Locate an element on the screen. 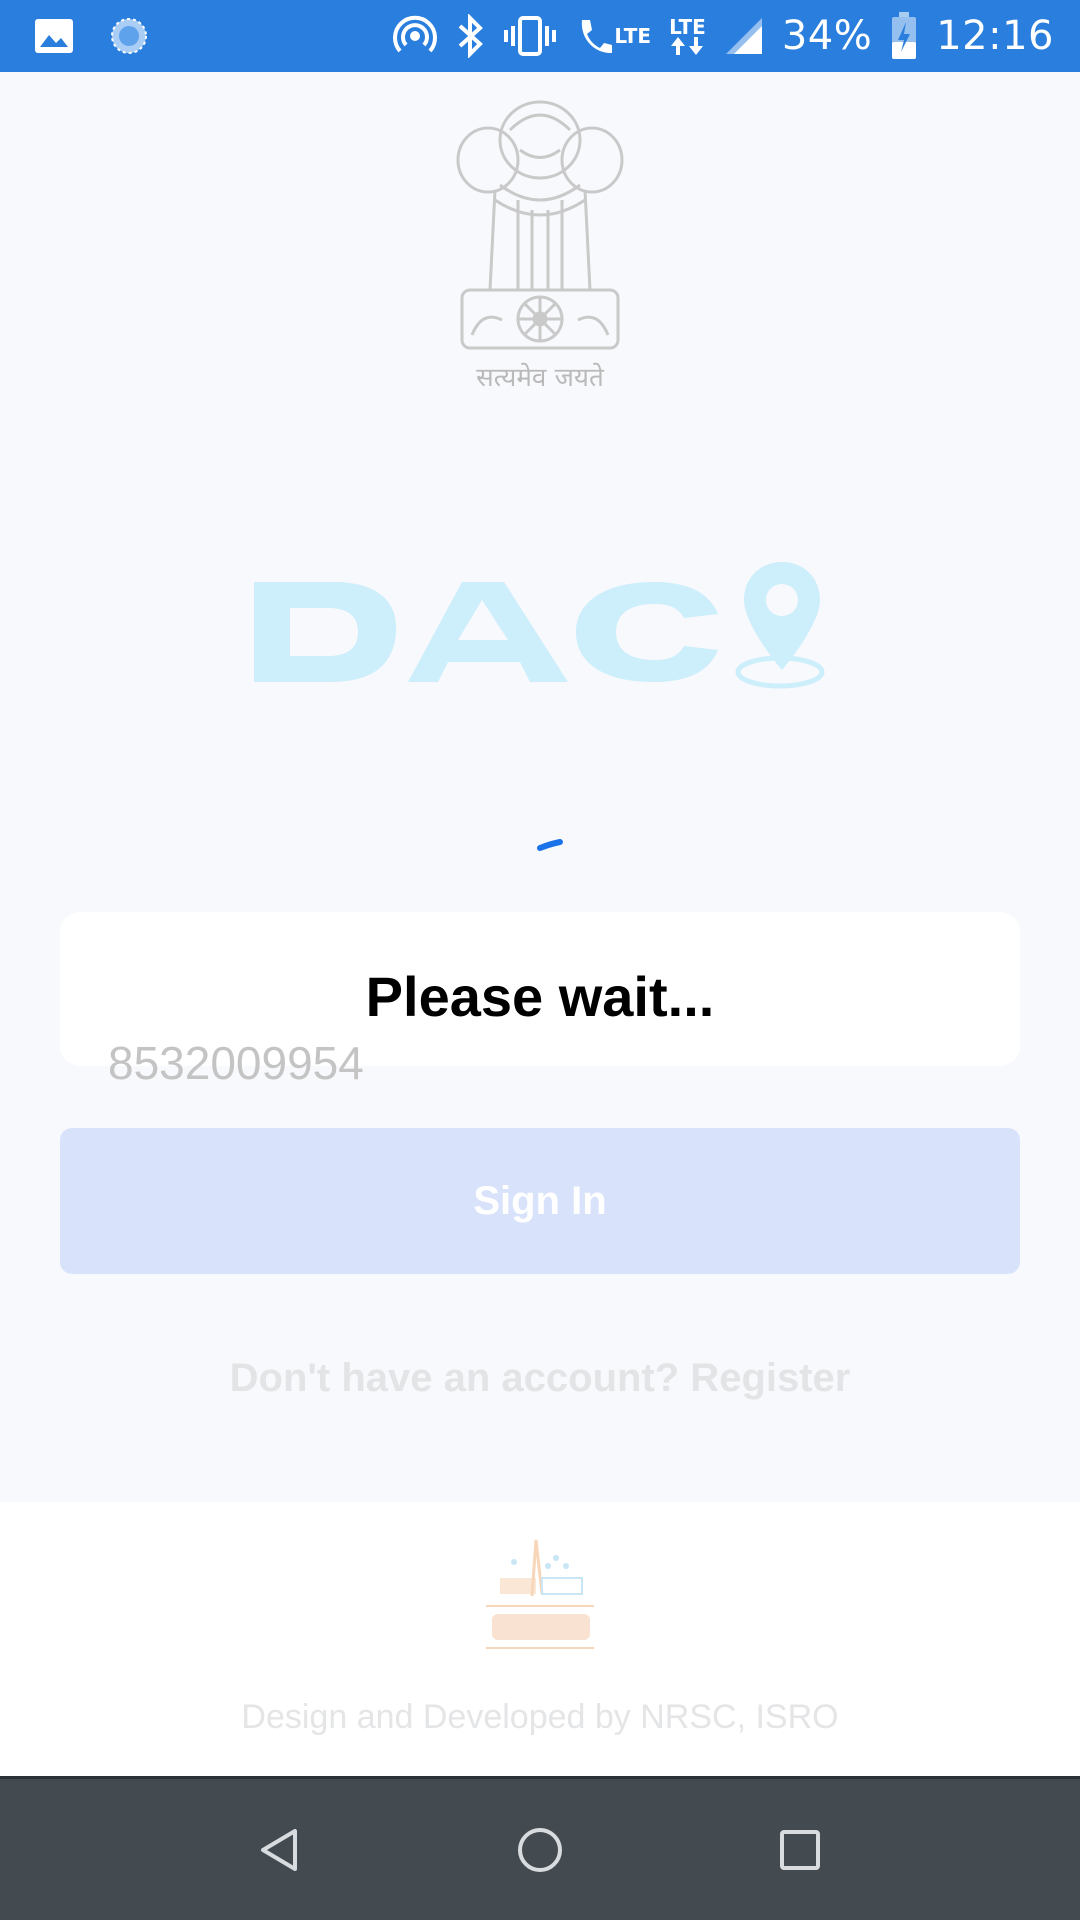 This screenshot has width=1080, height=1920. sign-in-button: Sign In is located at coordinates (540, 1201).